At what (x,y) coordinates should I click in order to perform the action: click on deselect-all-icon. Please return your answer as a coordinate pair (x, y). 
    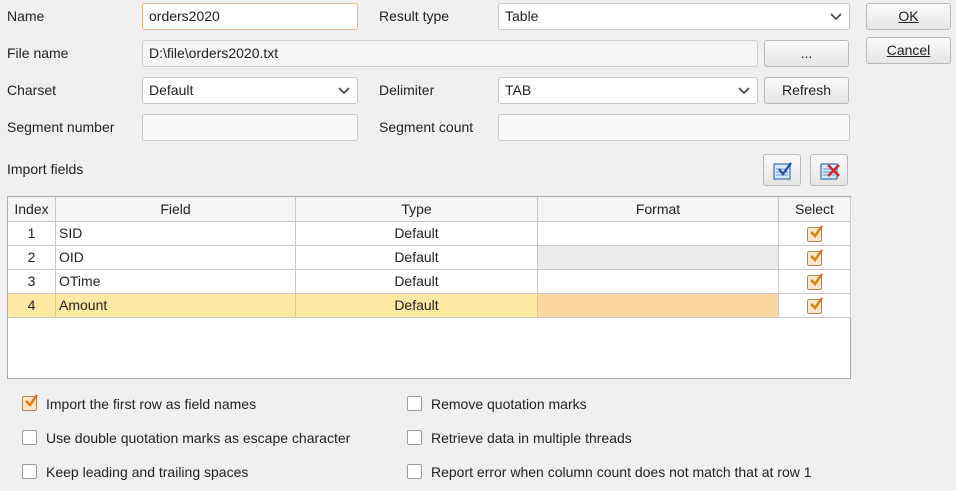
    Looking at the image, I should click on (830, 171).